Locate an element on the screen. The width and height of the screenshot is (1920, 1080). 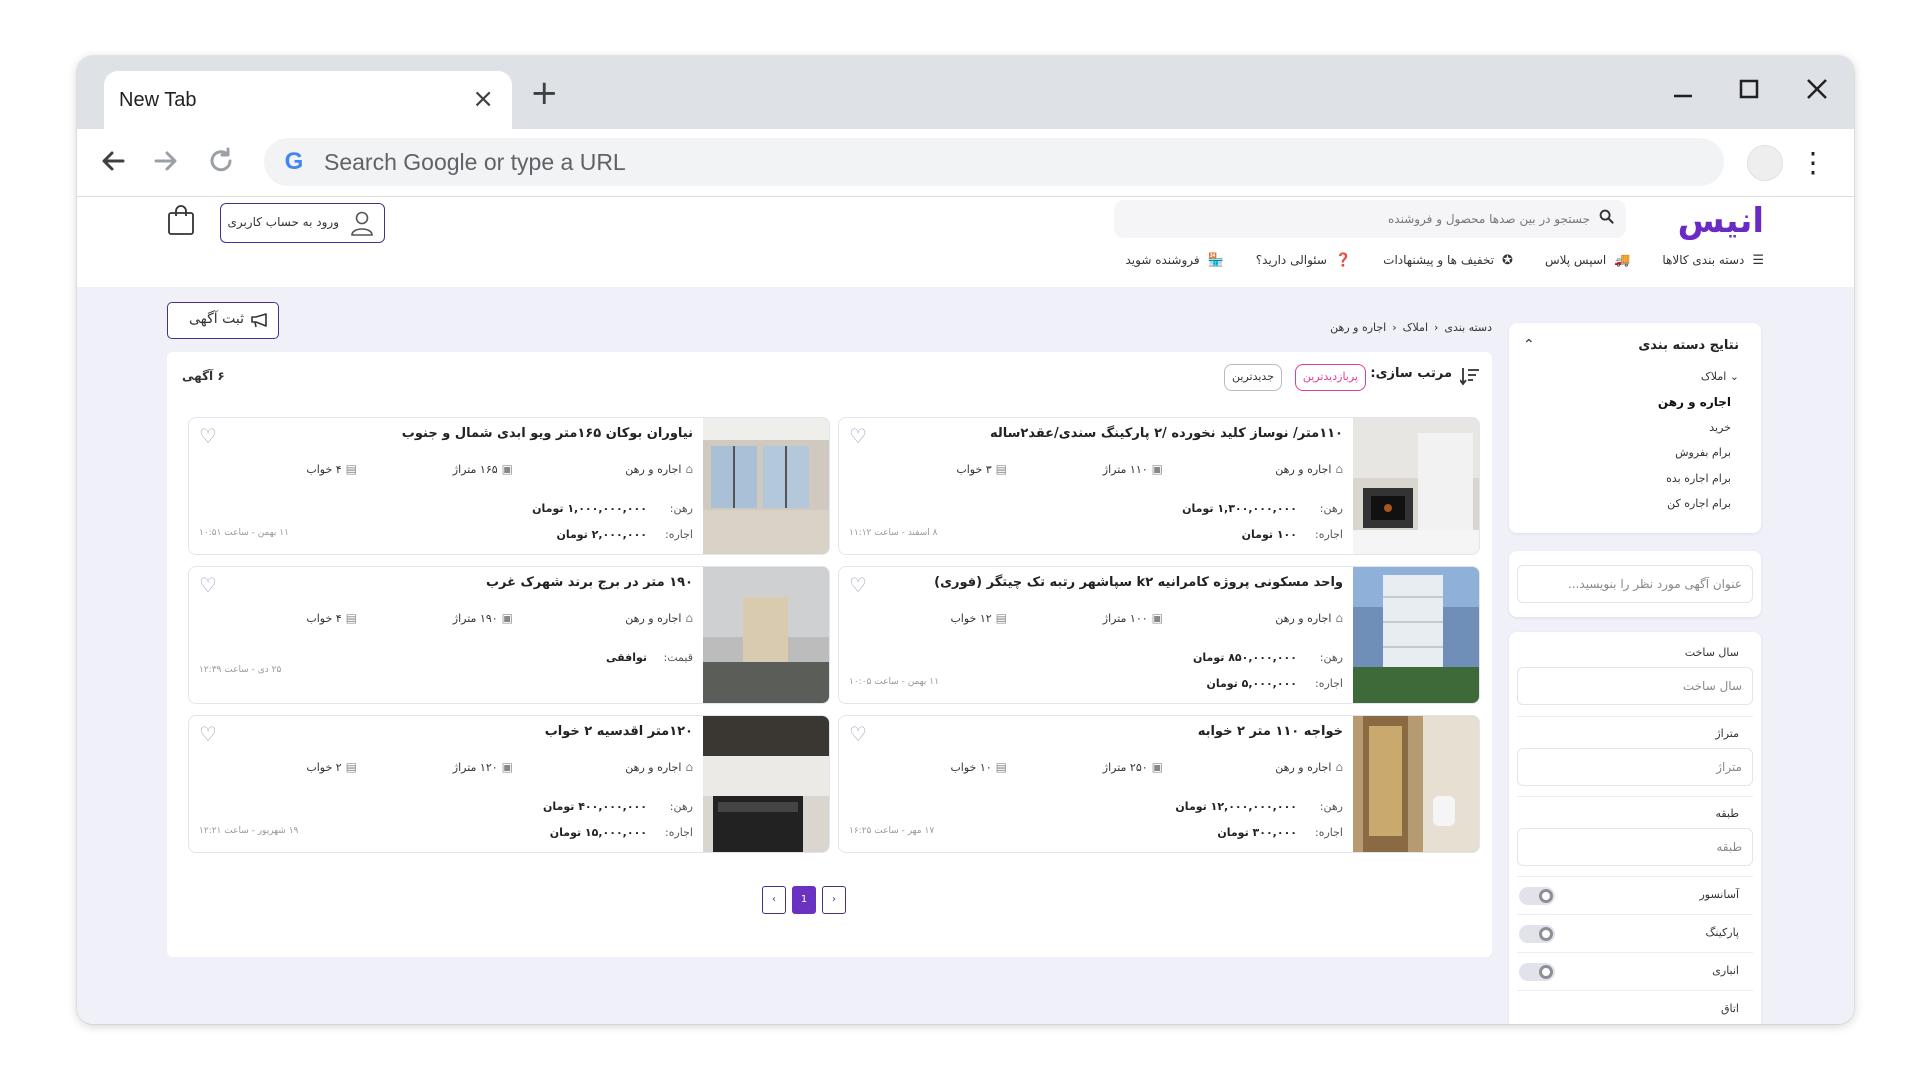
listing-area: ▣ ۱۹۰ متراژ is located at coordinates (483, 618).